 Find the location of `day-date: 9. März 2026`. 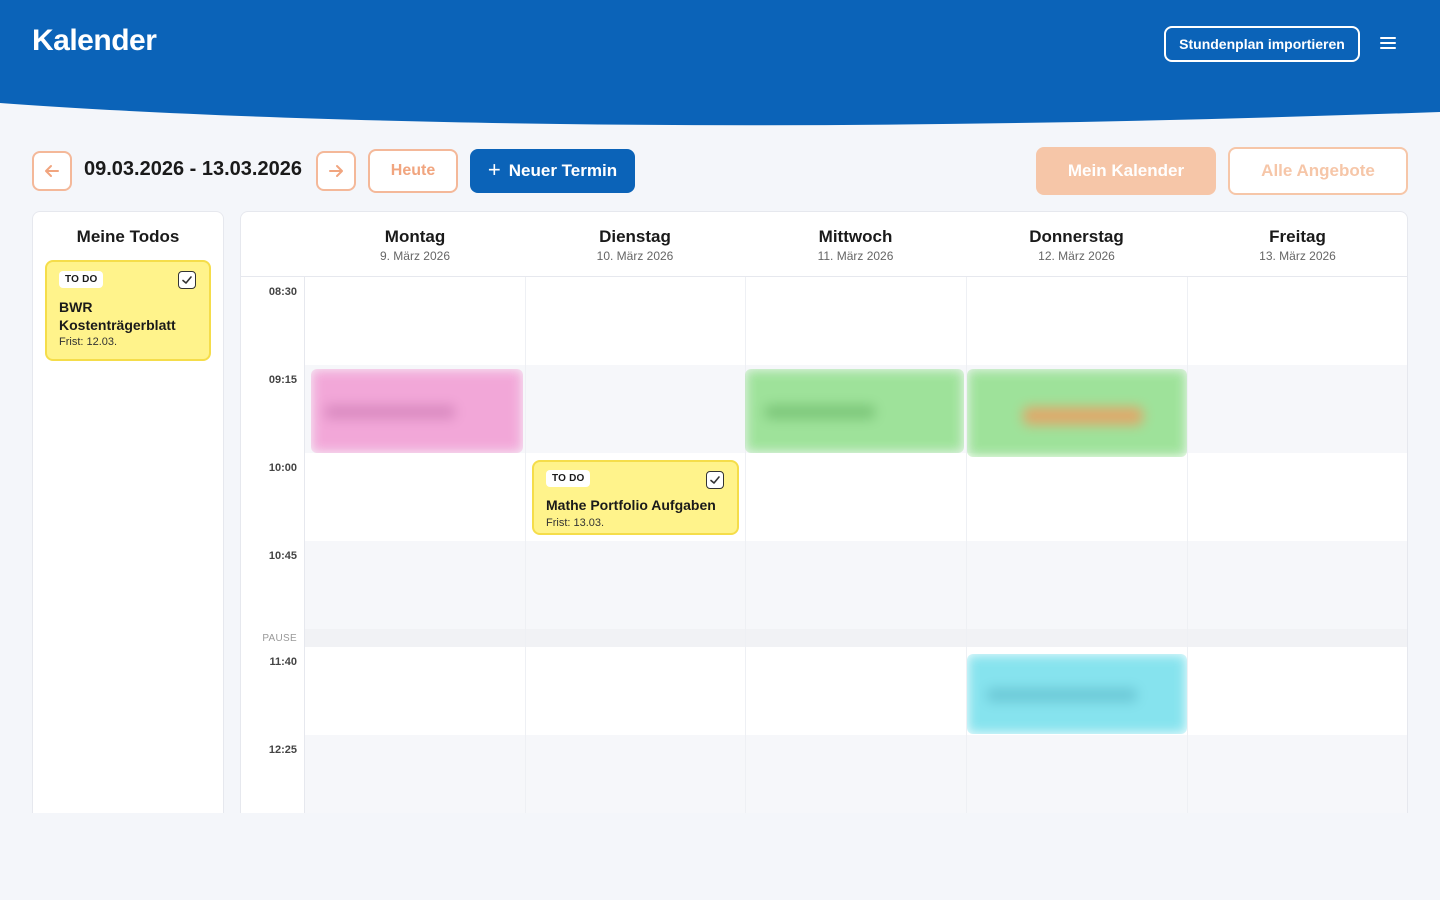

day-date: 9. März 2026 is located at coordinates (415, 256).